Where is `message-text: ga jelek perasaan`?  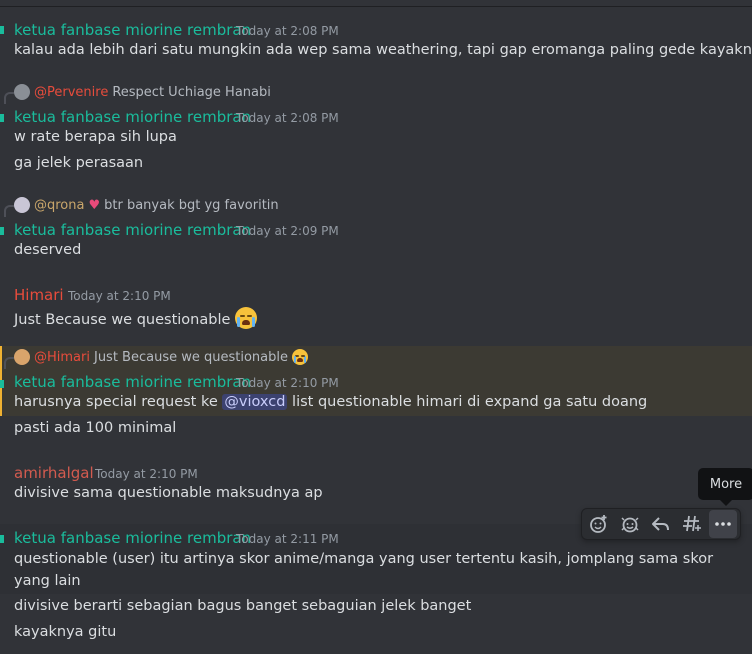
message-text: ga jelek perasaan is located at coordinates (79, 163).